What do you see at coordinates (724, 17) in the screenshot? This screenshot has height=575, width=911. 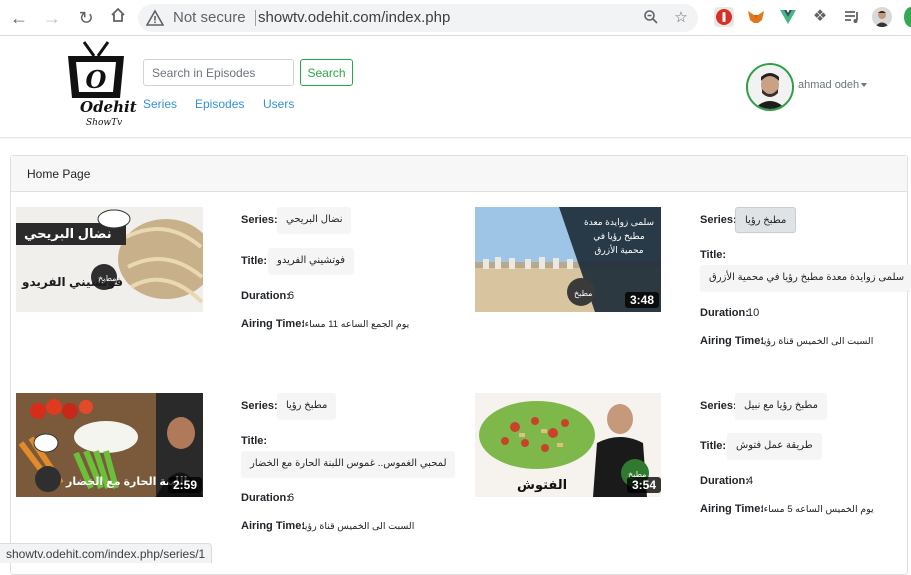 I see `adblock-extension-icon` at bounding box center [724, 17].